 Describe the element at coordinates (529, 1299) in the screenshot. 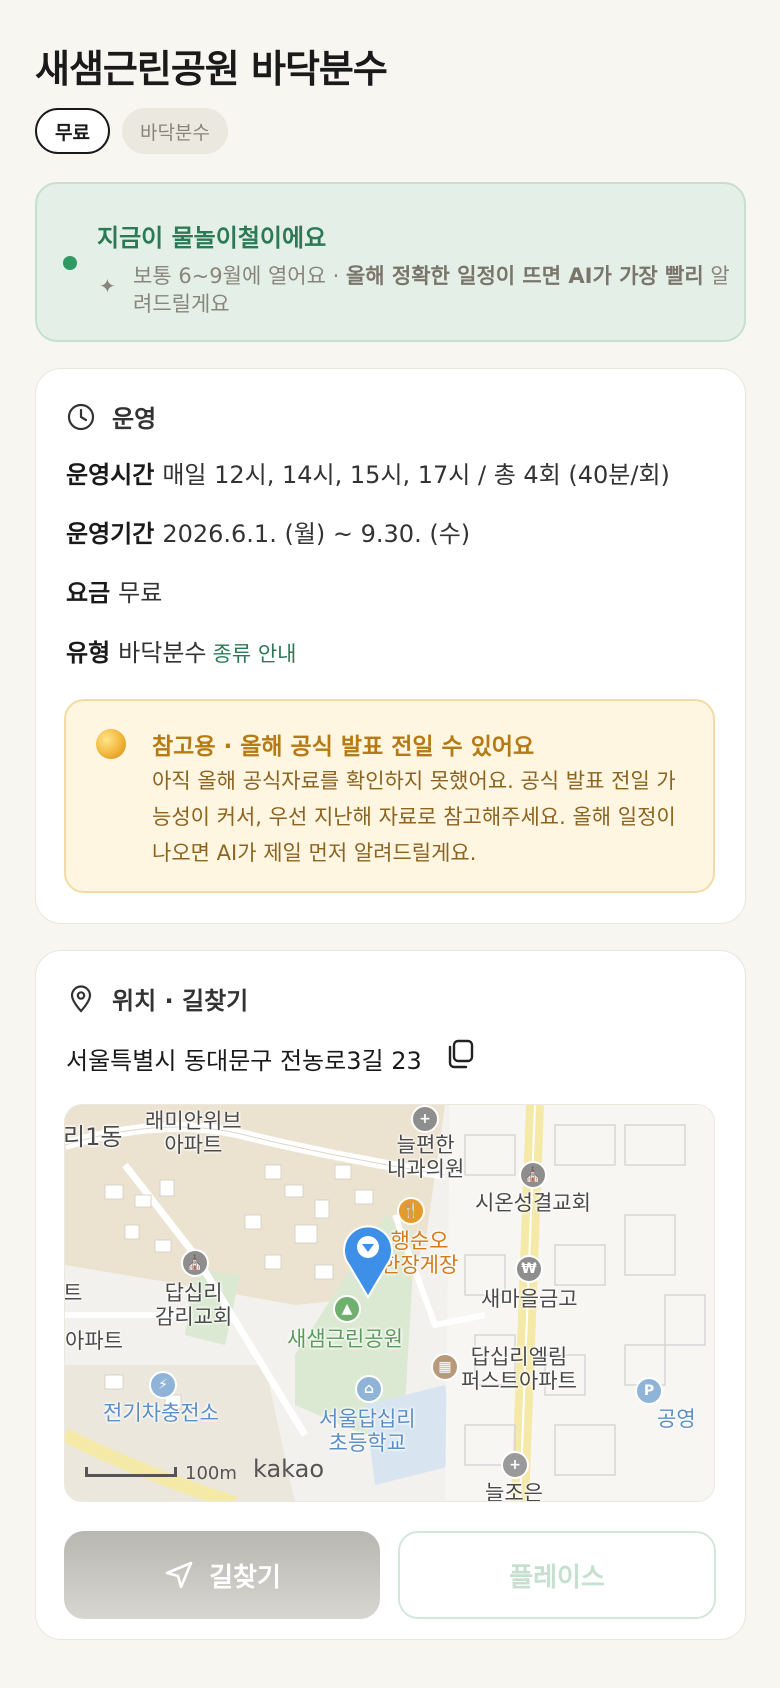

I see `map-label-bank: 새마을금고` at that location.